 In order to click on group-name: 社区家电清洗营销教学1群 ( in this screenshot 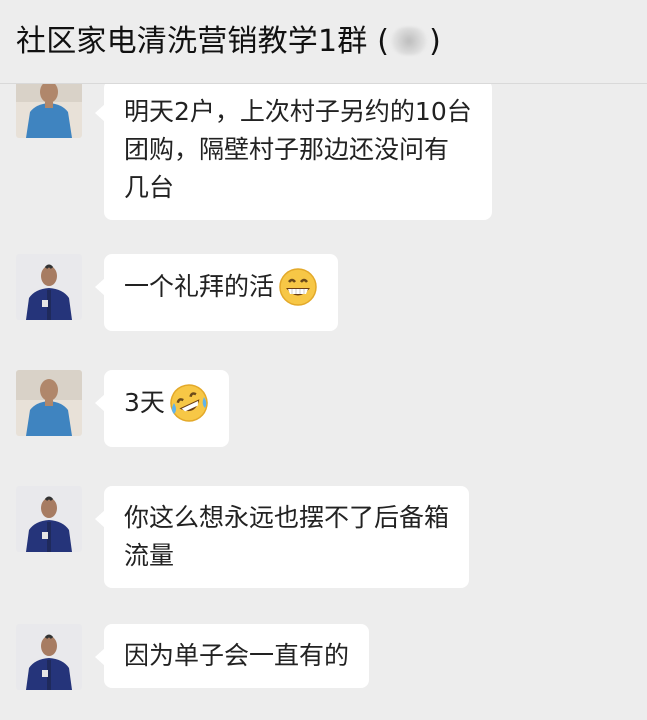, I will do `click(203, 41)`.